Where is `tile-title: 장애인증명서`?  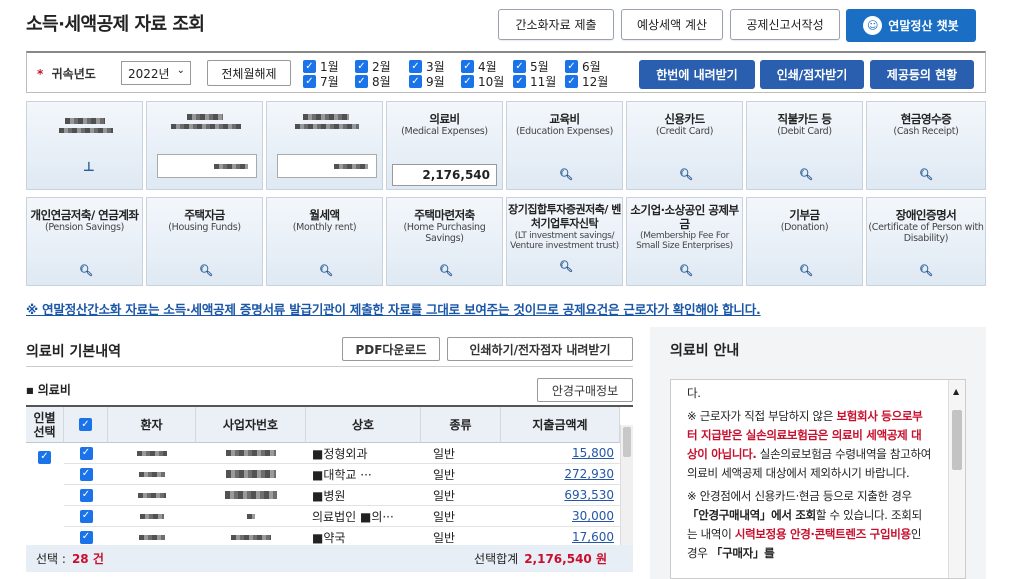
tile-title: 장애인증명서 is located at coordinates (926, 215).